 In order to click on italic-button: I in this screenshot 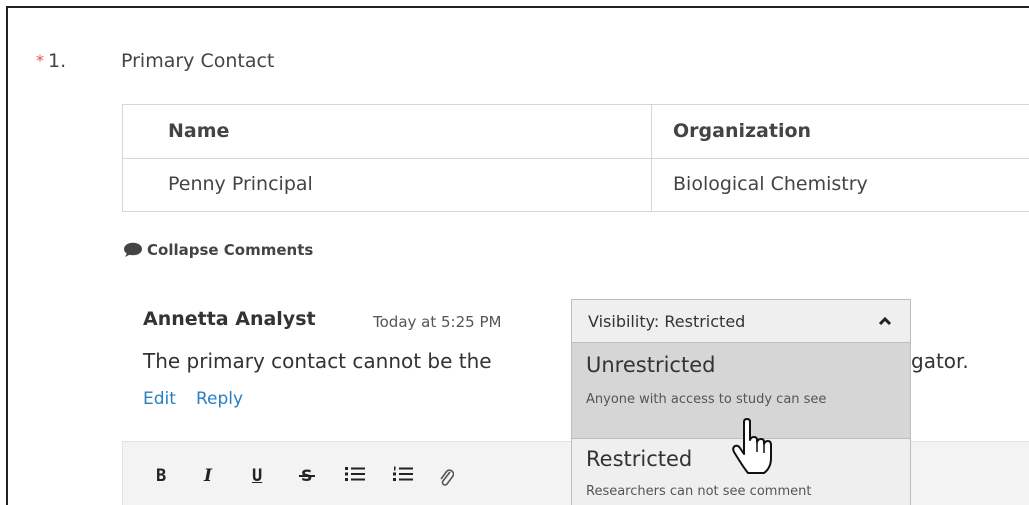, I will do `click(208, 476)`.